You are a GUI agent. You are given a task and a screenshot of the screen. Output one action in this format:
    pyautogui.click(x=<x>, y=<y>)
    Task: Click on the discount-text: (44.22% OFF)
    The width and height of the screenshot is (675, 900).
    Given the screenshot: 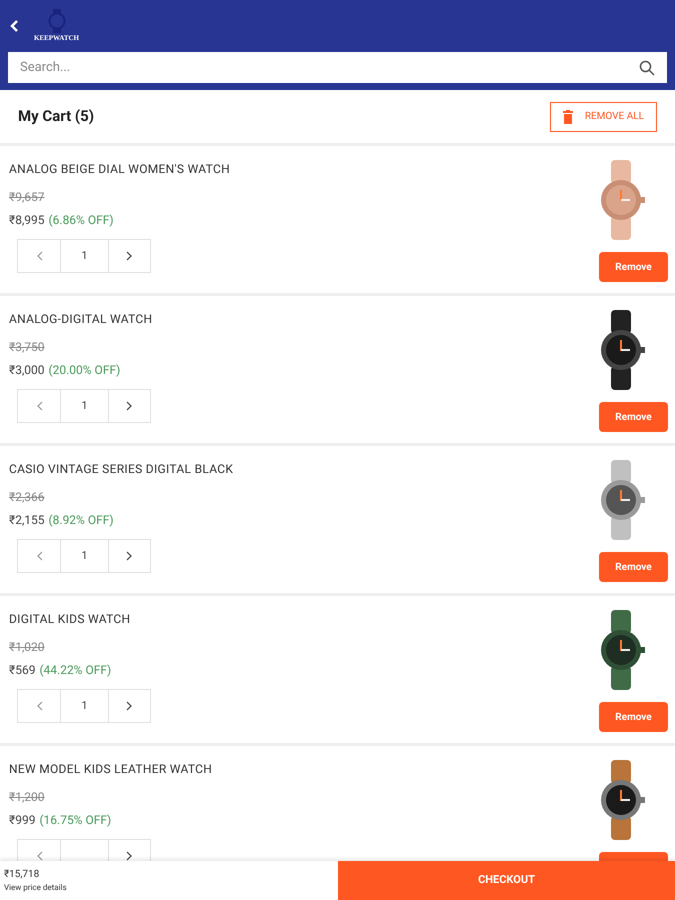 What is the action you would take?
    pyautogui.click(x=75, y=670)
    